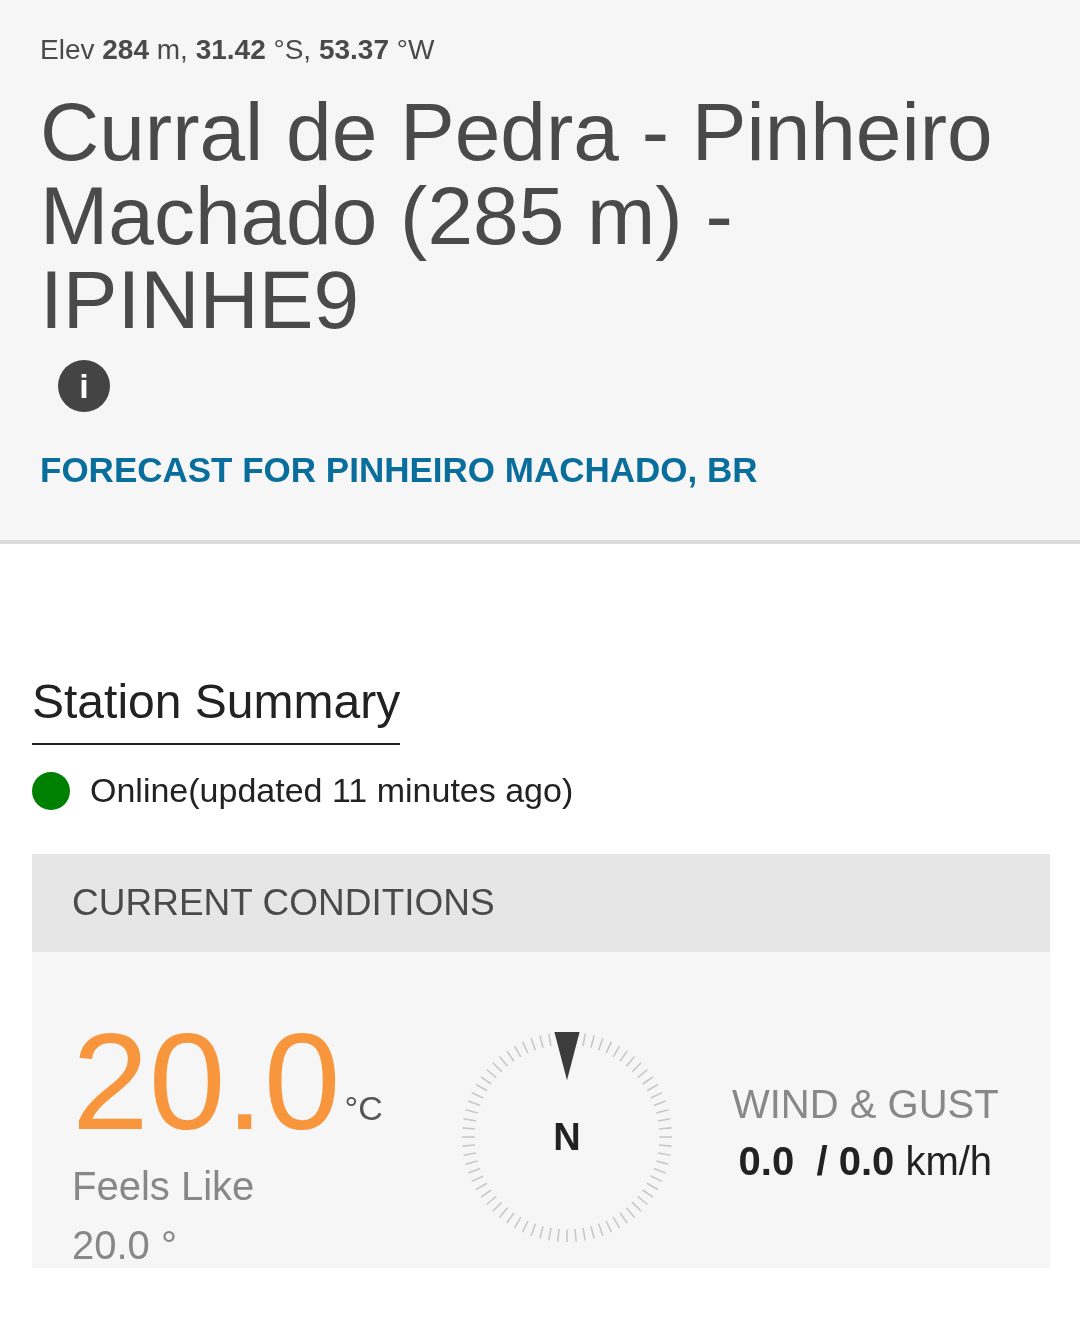 The image size is (1080, 1327). What do you see at coordinates (332, 790) in the screenshot?
I see `status-text: Online(updated 11 minutes ago)` at bounding box center [332, 790].